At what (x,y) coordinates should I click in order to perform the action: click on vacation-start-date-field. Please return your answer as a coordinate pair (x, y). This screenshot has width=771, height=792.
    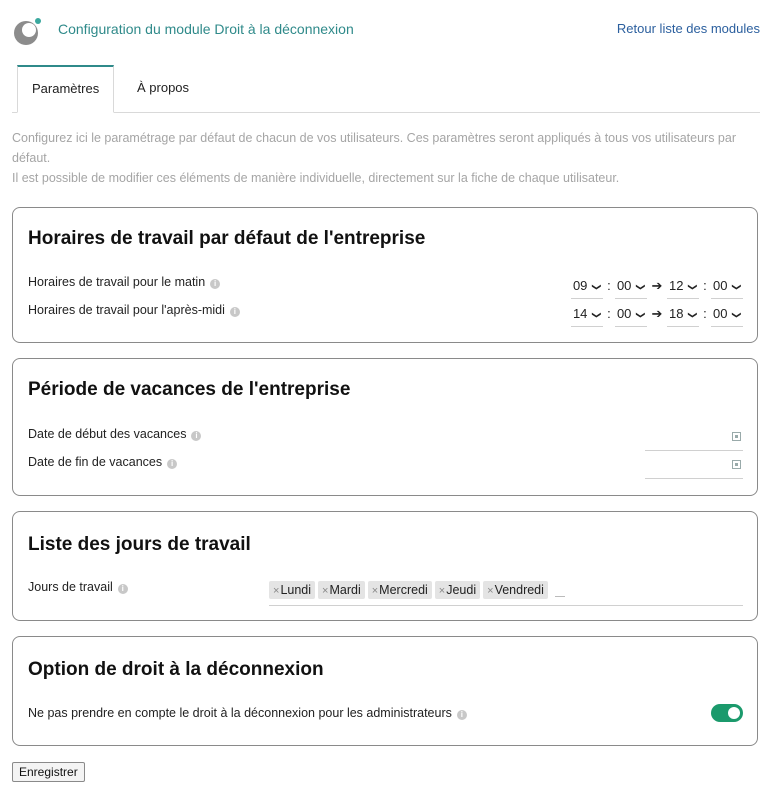
    Looking at the image, I should click on (694, 438).